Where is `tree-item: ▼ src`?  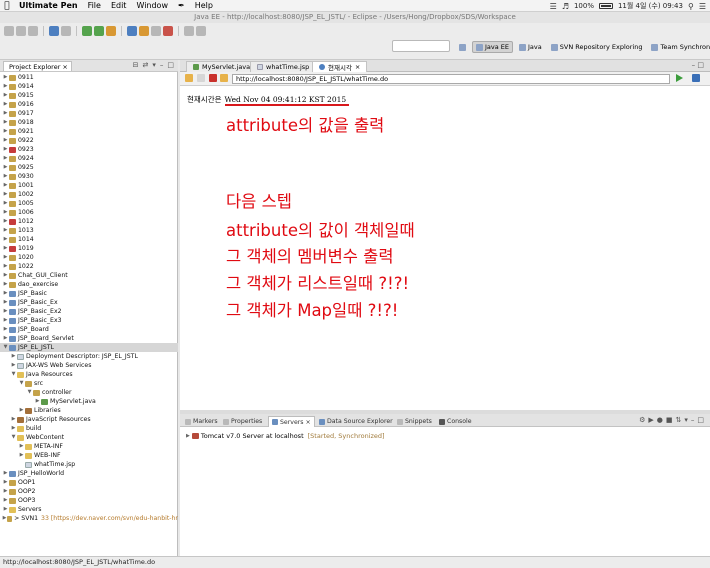 tree-item: ▼ src is located at coordinates (89, 383).